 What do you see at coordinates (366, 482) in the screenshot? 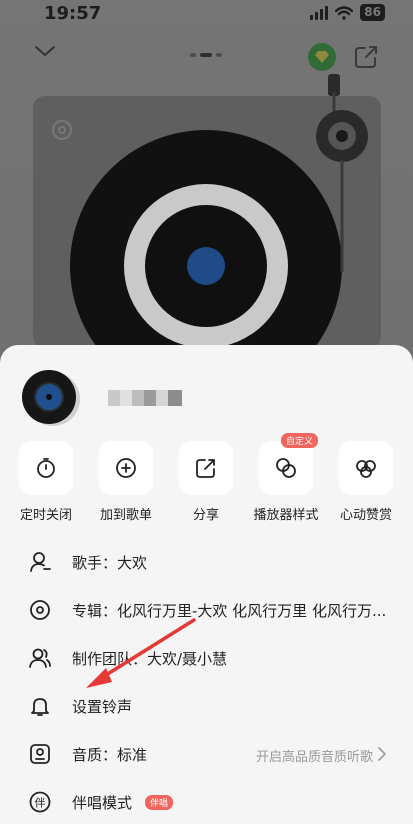
I see `appreciate-button: 心动赞赏` at bounding box center [366, 482].